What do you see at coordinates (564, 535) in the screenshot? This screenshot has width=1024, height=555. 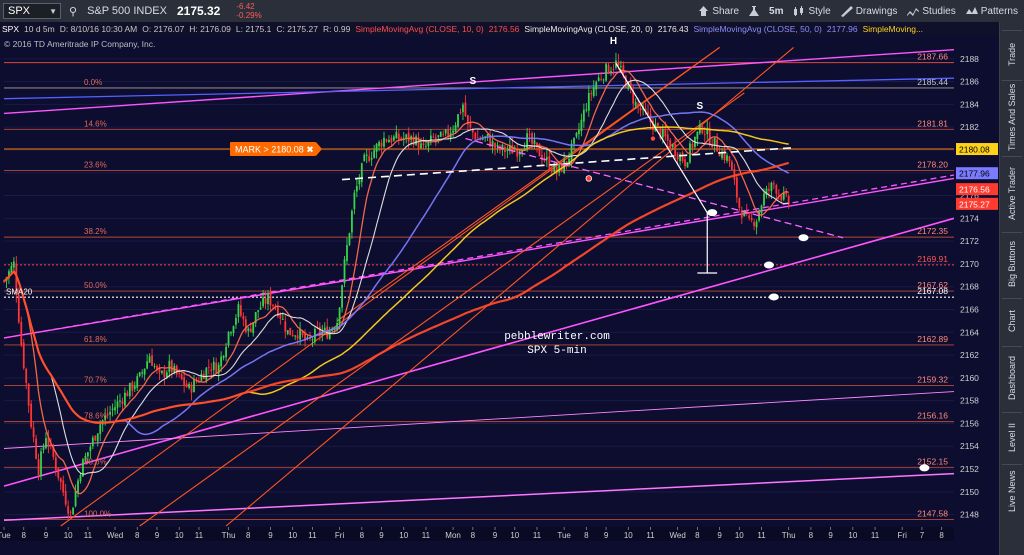 I see `x-tick-label: Tue` at bounding box center [564, 535].